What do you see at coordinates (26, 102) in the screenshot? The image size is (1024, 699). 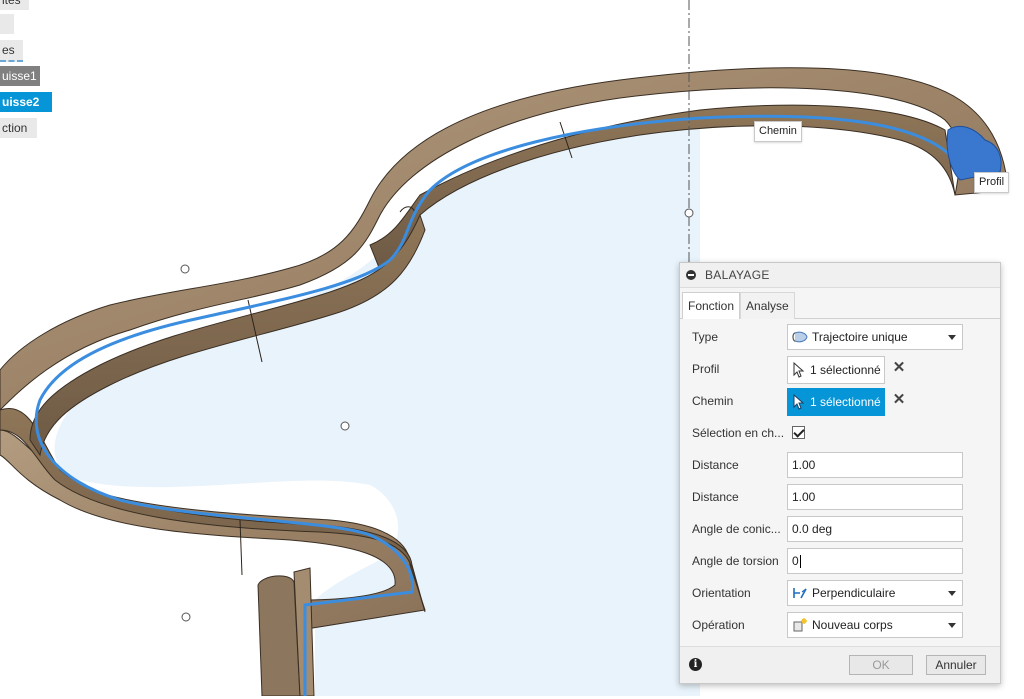 I see `browser-item-sketch2: uisse2` at bounding box center [26, 102].